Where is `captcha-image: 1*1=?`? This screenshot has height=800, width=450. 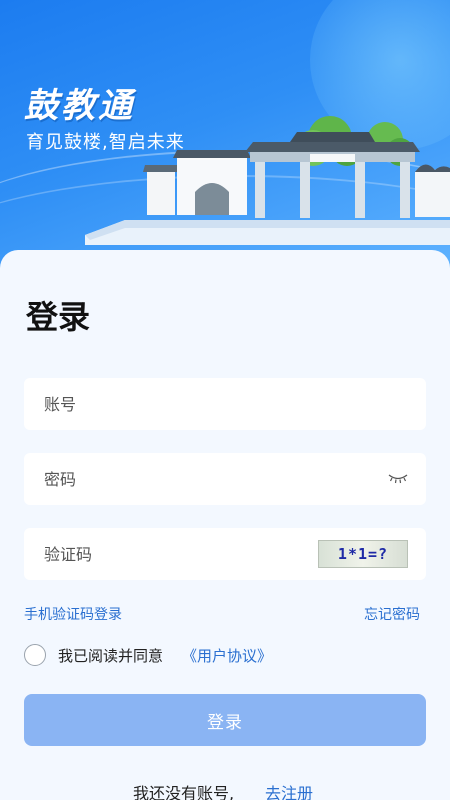
captcha-image: 1*1=? is located at coordinates (363, 554).